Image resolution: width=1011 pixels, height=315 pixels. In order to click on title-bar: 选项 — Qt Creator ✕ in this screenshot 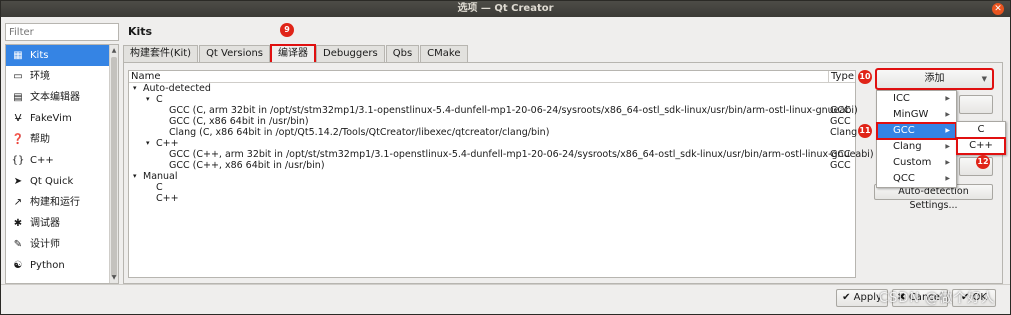, I will do `click(505, 9)`.